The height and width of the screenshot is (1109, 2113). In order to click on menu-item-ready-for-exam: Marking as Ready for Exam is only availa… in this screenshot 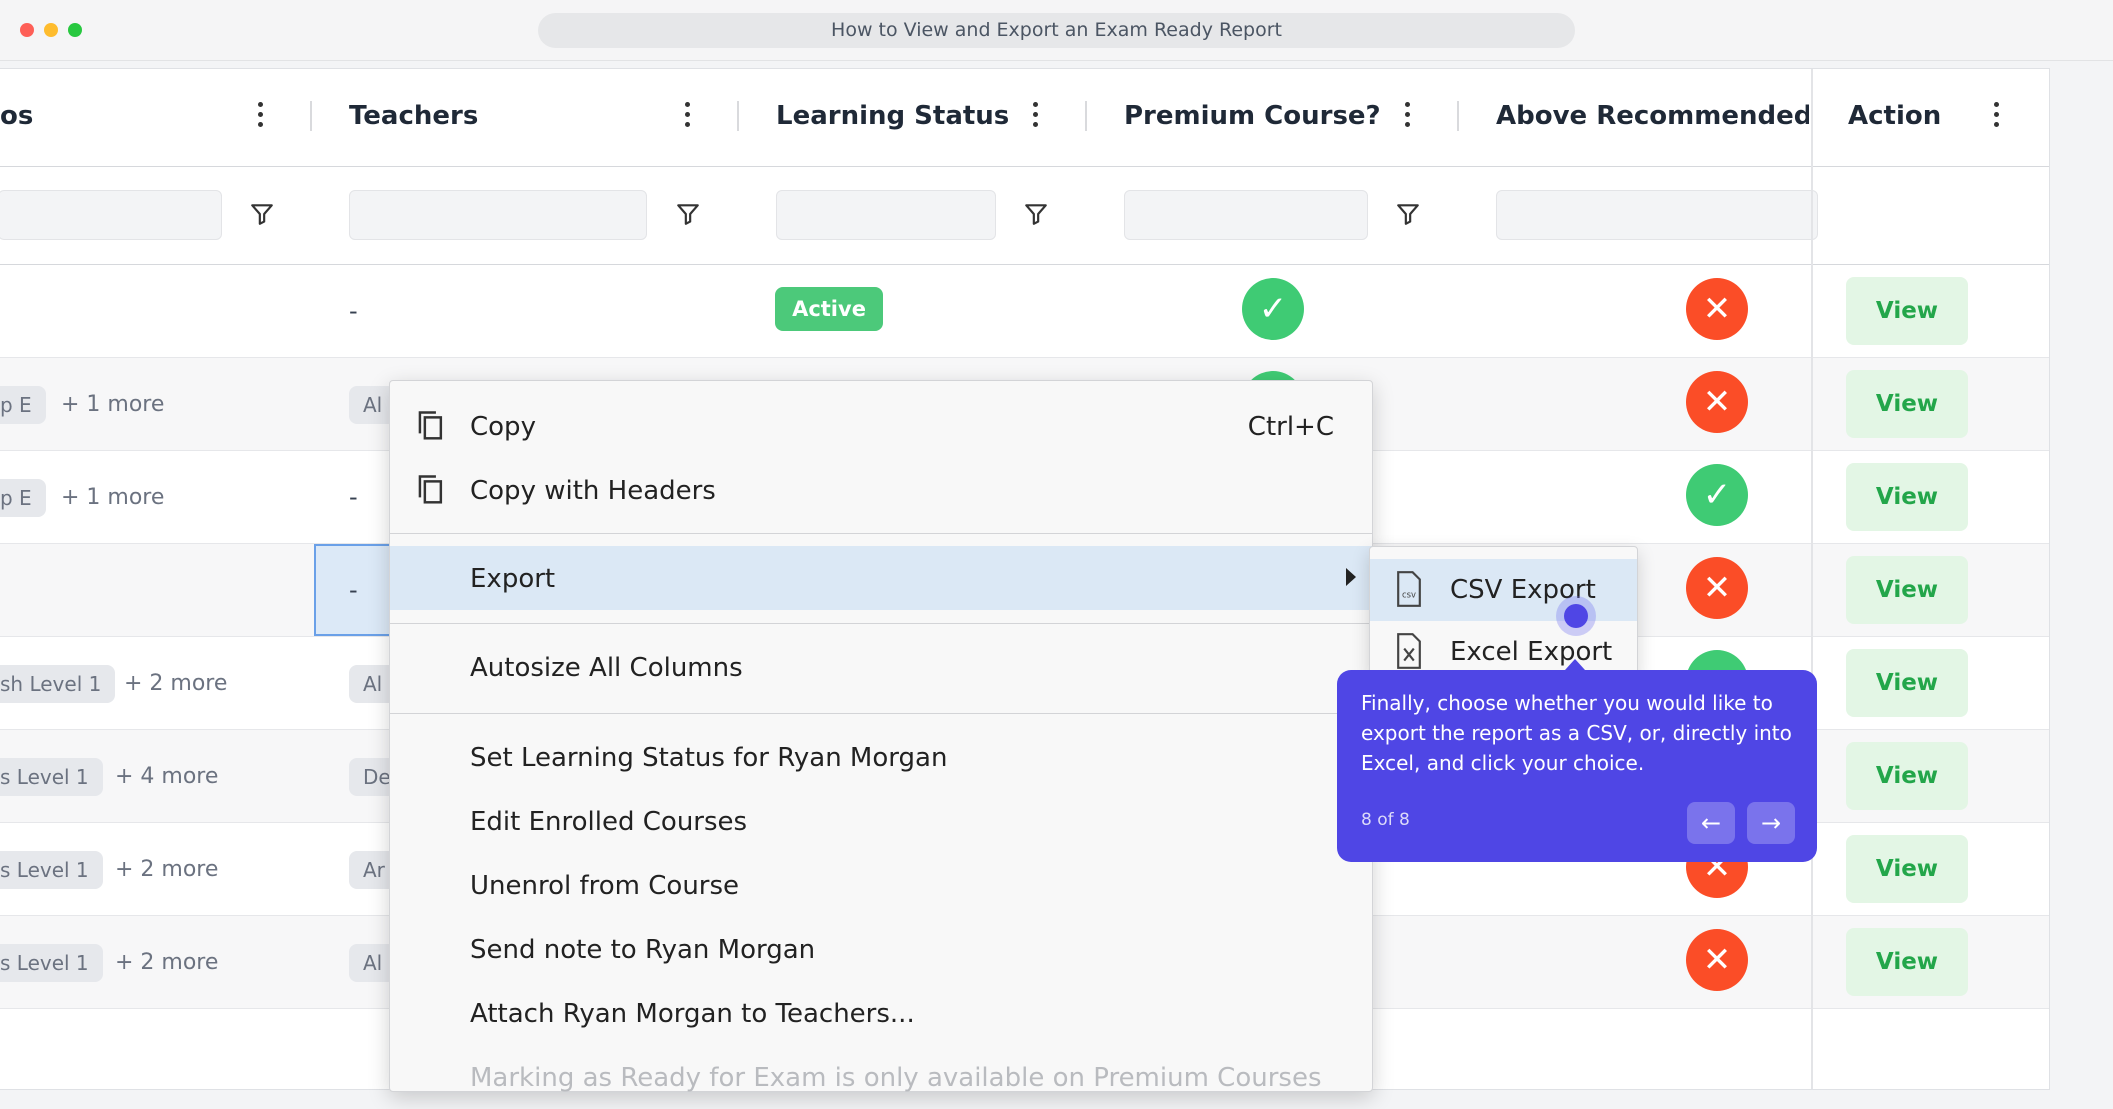, I will do `click(881, 1077)`.